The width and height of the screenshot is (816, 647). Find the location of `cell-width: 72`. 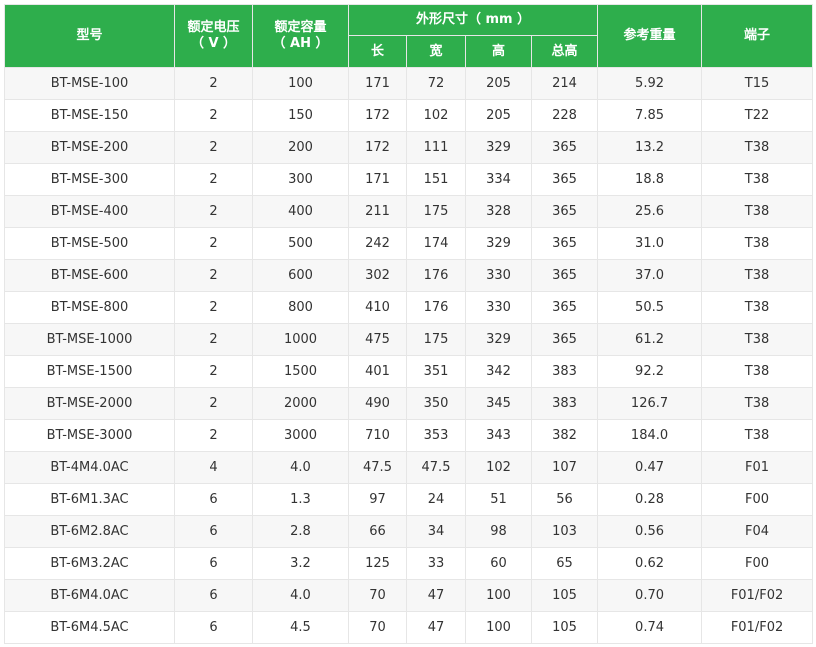

cell-width: 72 is located at coordinates (436, 83).